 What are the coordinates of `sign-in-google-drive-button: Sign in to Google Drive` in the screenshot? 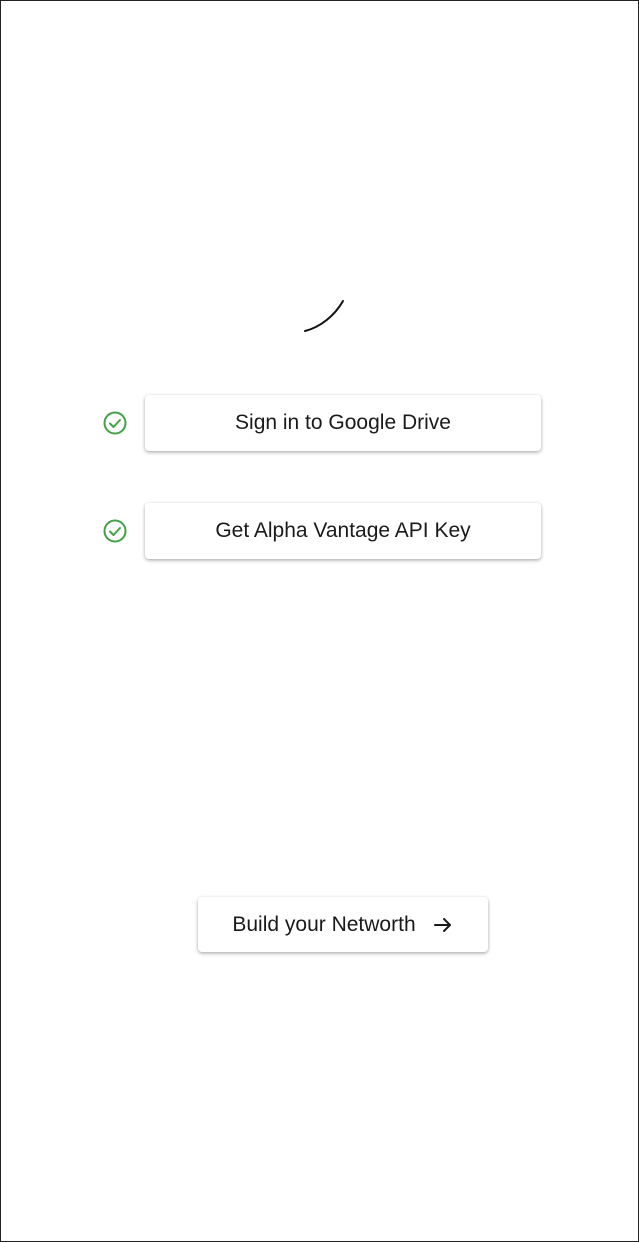 It's located at (343, 423).